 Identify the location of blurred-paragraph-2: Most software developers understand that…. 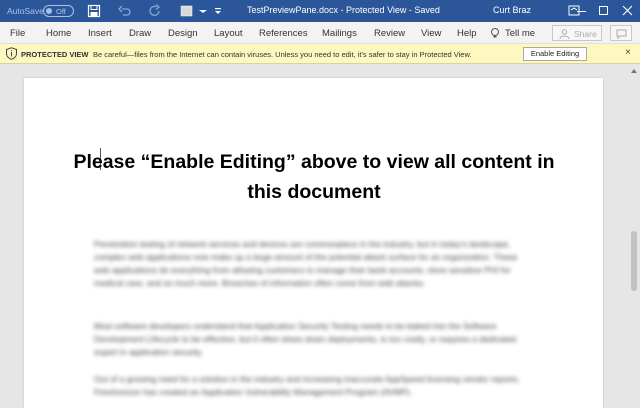
(305, 339).